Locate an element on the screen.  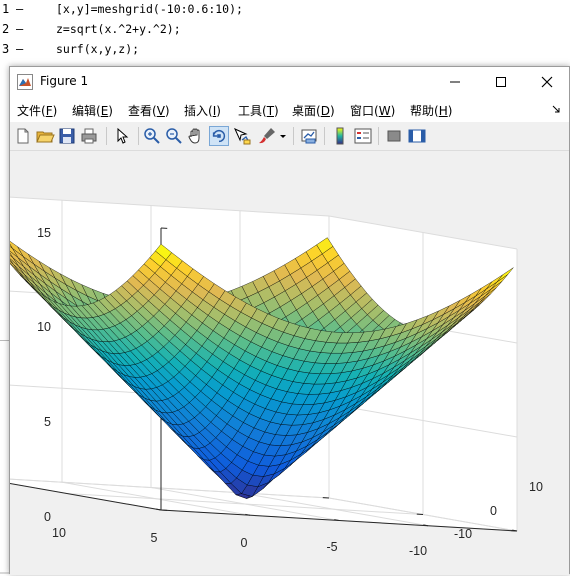
line-number: 3 is located at coordinates (7, 49).